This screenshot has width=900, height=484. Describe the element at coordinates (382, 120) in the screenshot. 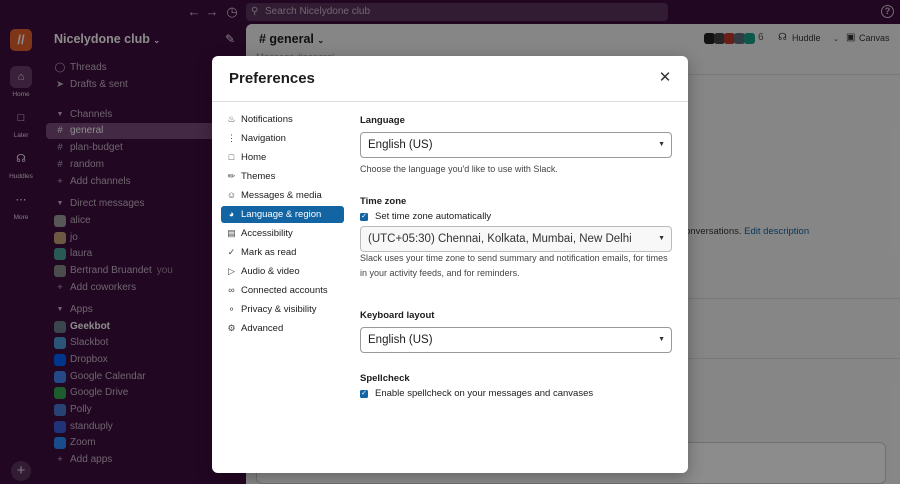

I see `language-heading: Language` at that location.